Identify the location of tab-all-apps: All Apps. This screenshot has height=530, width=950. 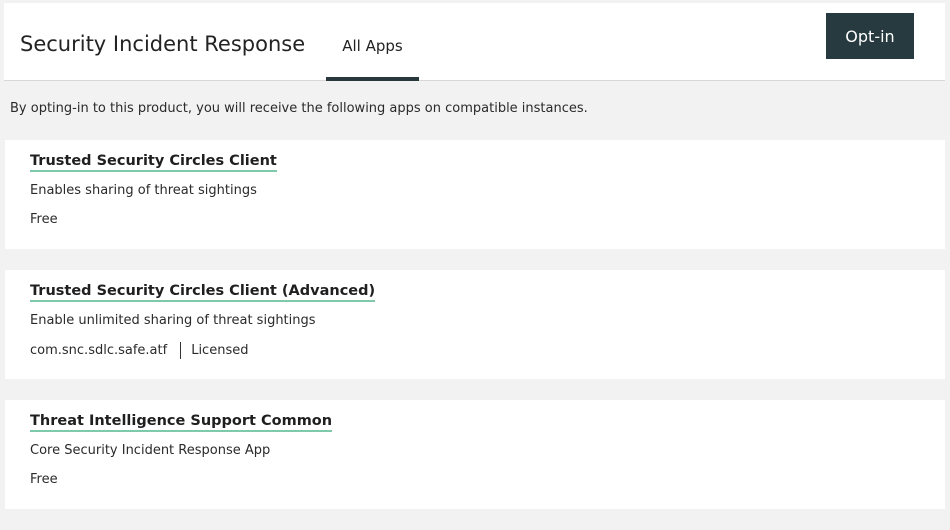
(372, 42).